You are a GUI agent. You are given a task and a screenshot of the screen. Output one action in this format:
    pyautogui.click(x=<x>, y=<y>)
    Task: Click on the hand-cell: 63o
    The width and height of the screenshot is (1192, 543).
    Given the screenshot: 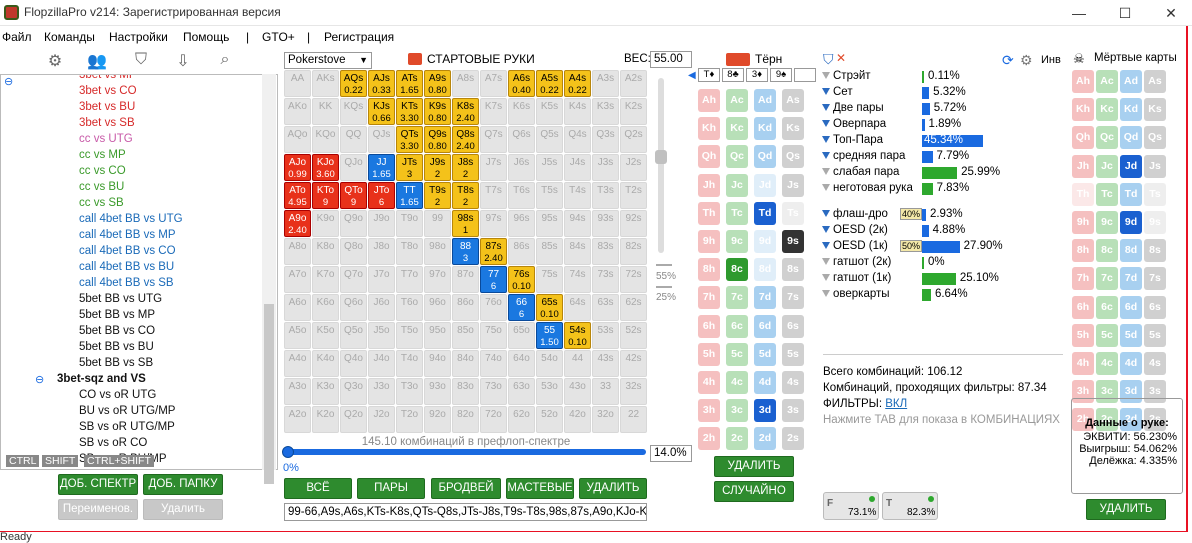 What is the action you would take?
    pyautogui.click(x=521, y=391)
    